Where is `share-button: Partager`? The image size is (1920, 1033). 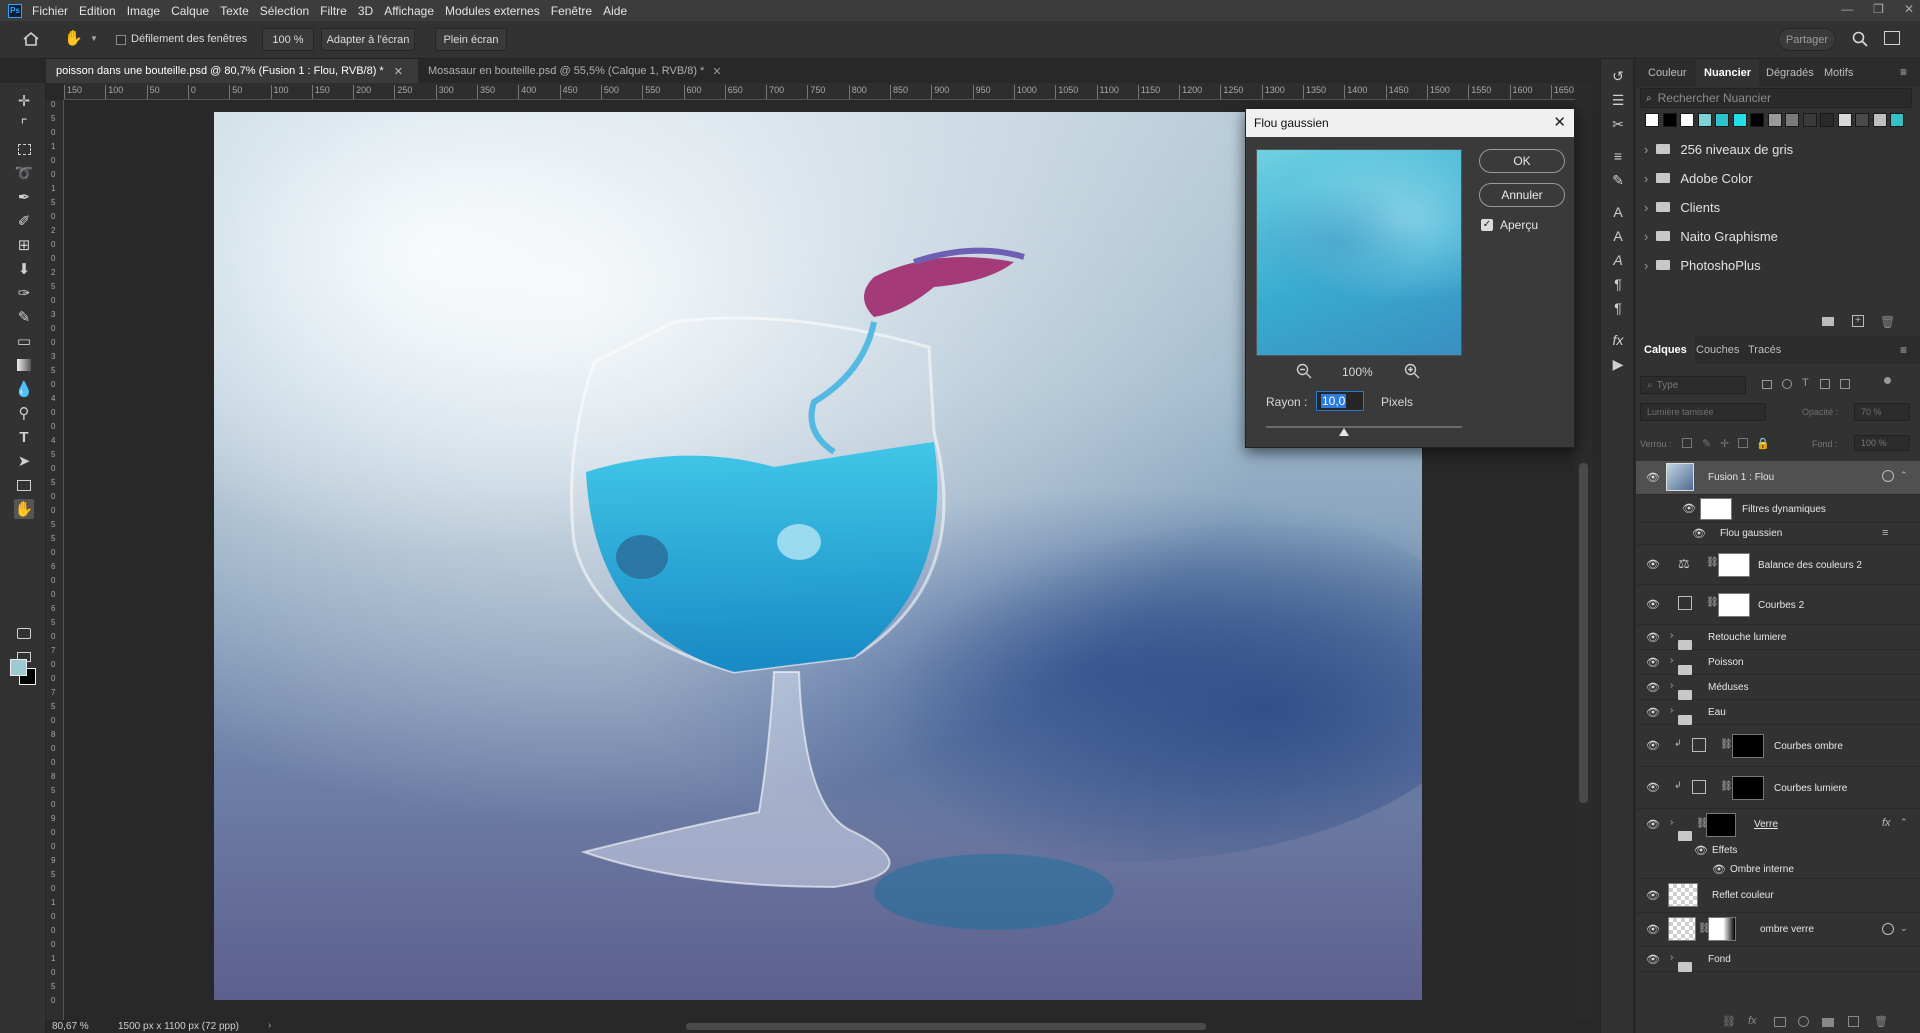 share-button: Partager is located at coordinates (1807, 39).